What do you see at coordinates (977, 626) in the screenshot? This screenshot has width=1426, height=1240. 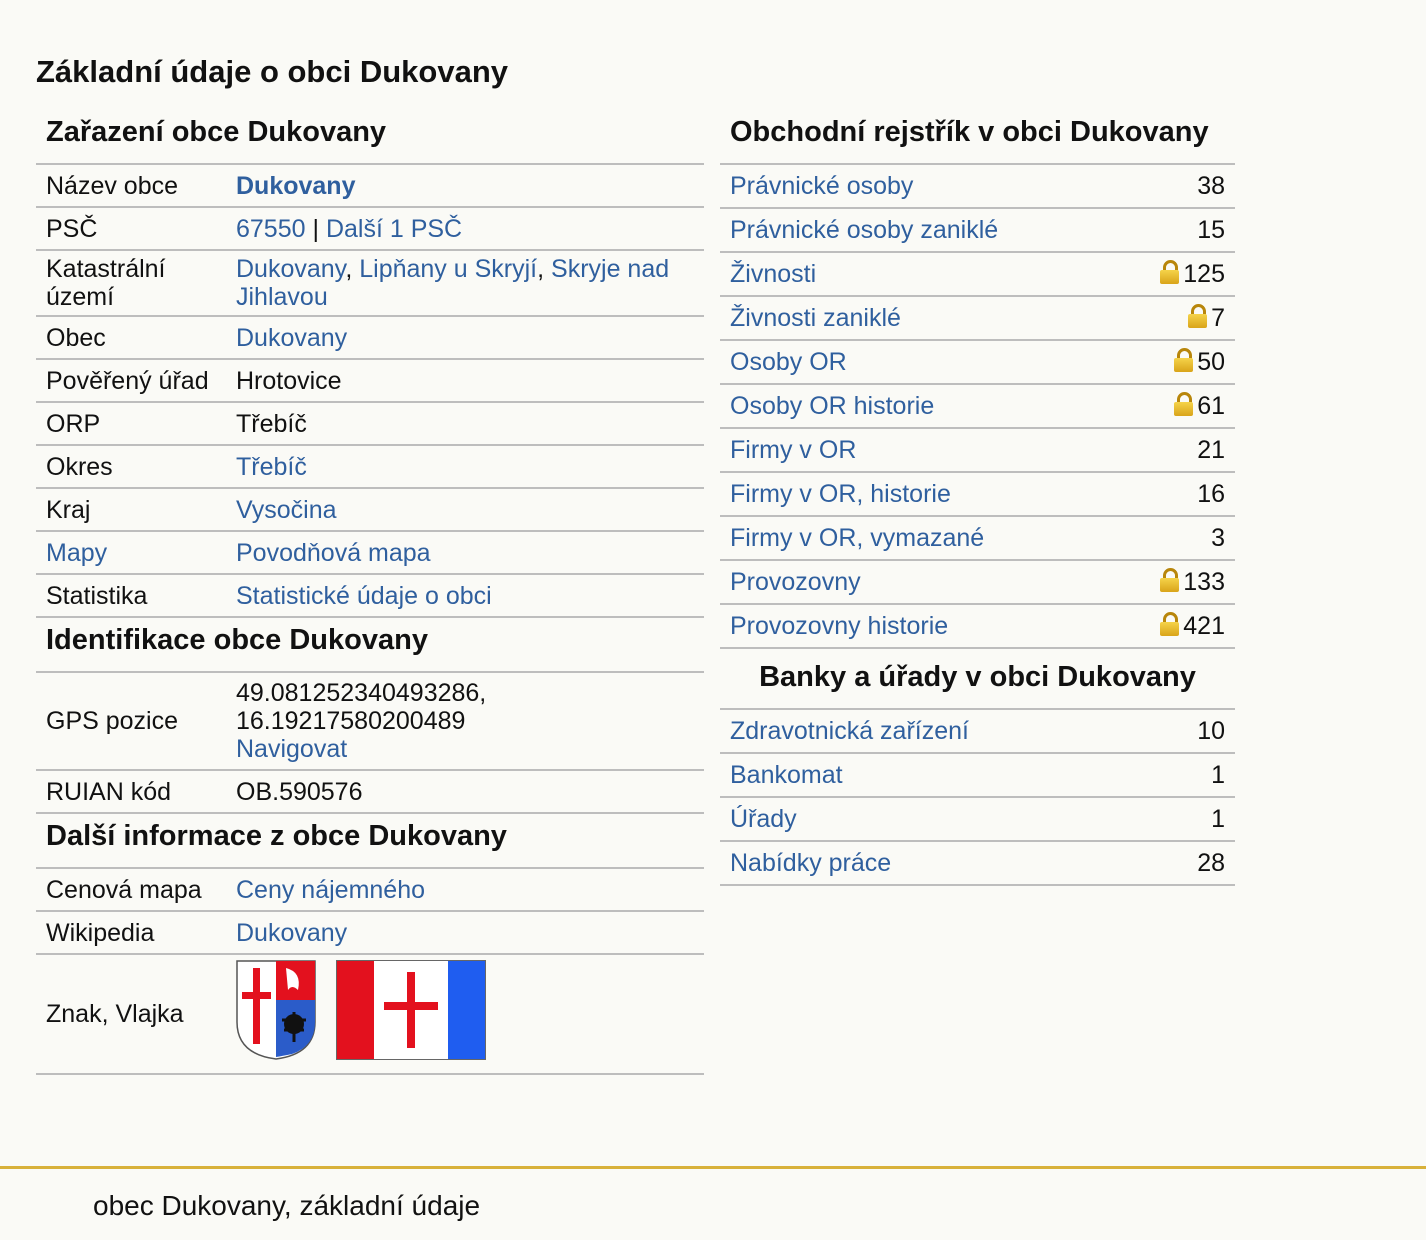 I see `table-row: Provozovny historie 421` at bounding box center [977, 626].